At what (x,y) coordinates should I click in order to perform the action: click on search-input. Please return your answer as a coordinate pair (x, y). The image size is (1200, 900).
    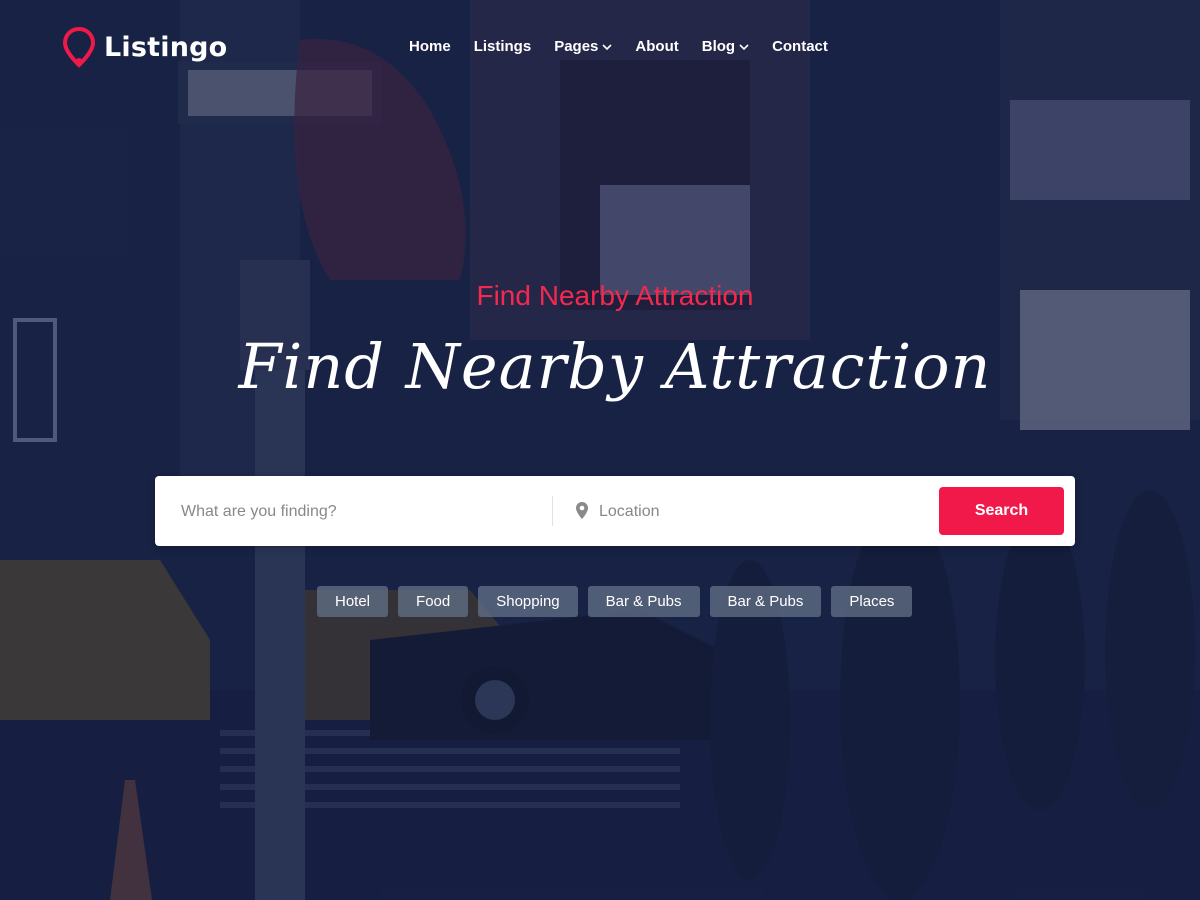
    Looking at the image, I should click on (361, 512).